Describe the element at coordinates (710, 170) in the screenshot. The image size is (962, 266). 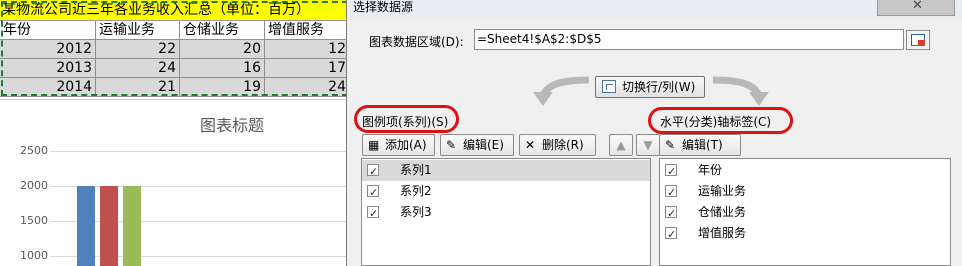
I see `axis-item-label: 年份` at that location.